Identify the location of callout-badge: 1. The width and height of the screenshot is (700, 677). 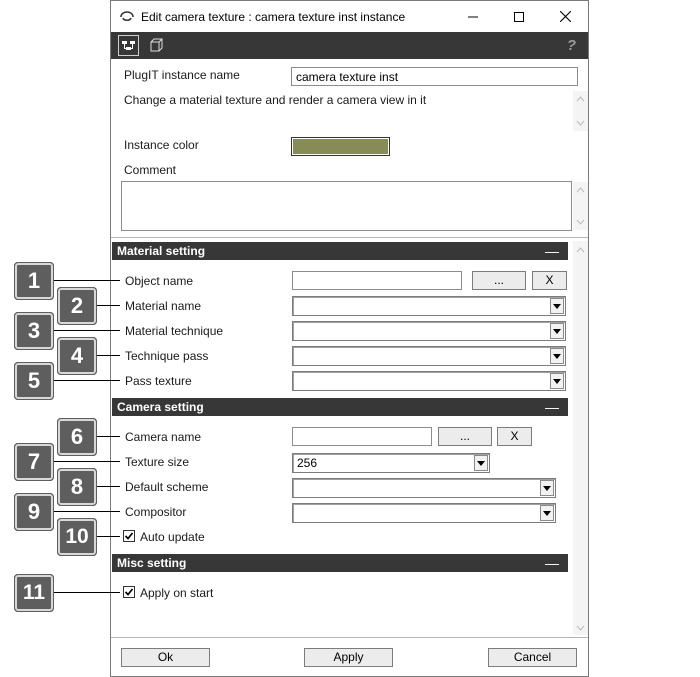
(34, 281).